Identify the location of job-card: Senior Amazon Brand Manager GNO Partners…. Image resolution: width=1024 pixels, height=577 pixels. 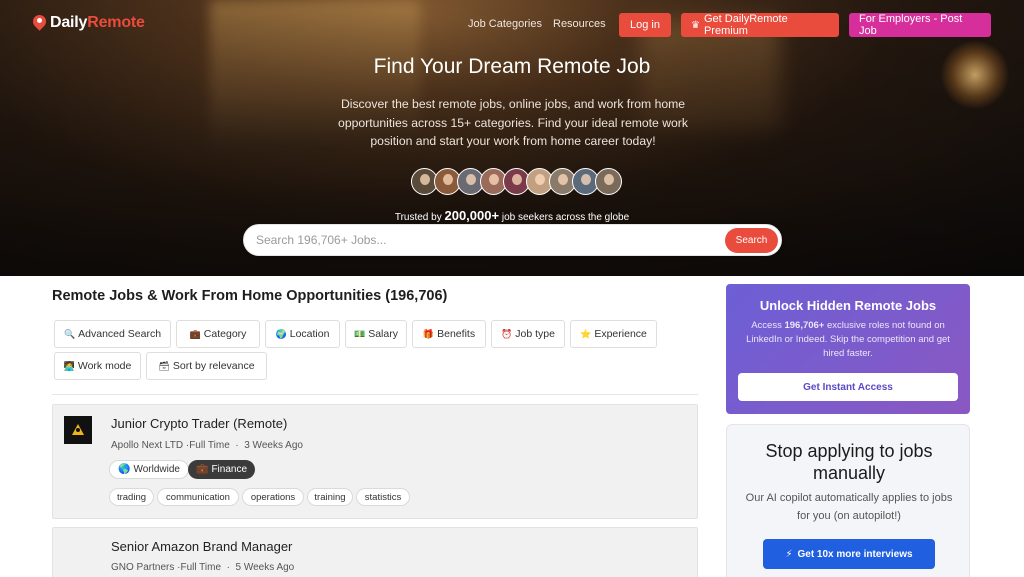
(375, 552).